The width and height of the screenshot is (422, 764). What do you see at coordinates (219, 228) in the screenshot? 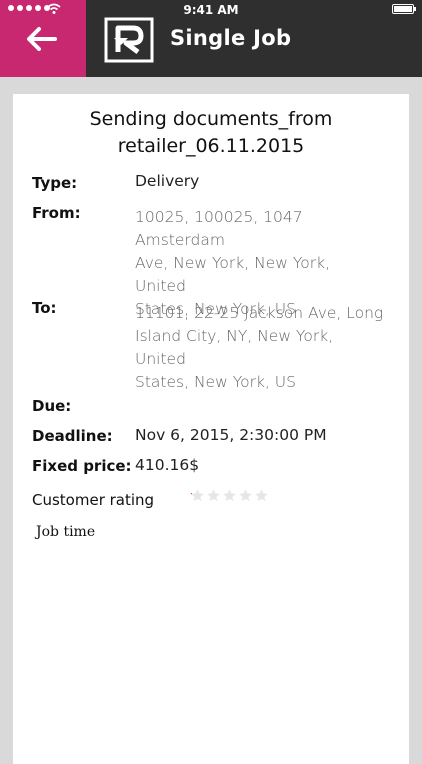
I see `address-line: 10025, 100025, 1047 Amsterdam` at bounding box center [219, 228].